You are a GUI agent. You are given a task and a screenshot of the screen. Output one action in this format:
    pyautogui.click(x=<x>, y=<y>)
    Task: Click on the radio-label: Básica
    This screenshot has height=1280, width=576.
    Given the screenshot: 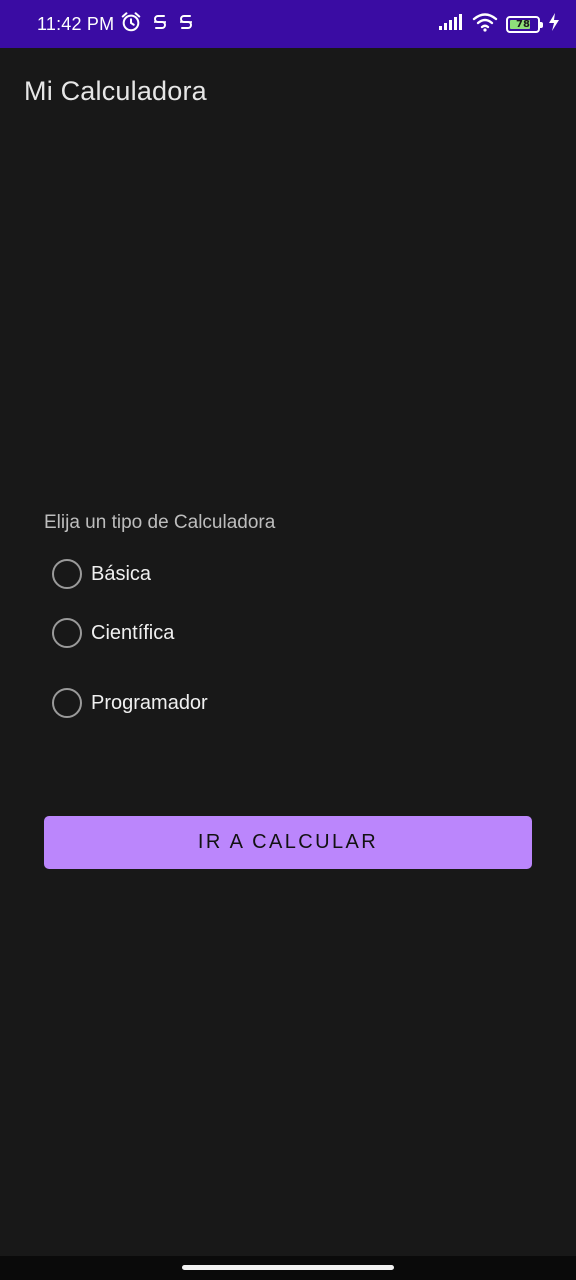 What is the action you would take?
    pyautogui.click(x=121, y=573)
    